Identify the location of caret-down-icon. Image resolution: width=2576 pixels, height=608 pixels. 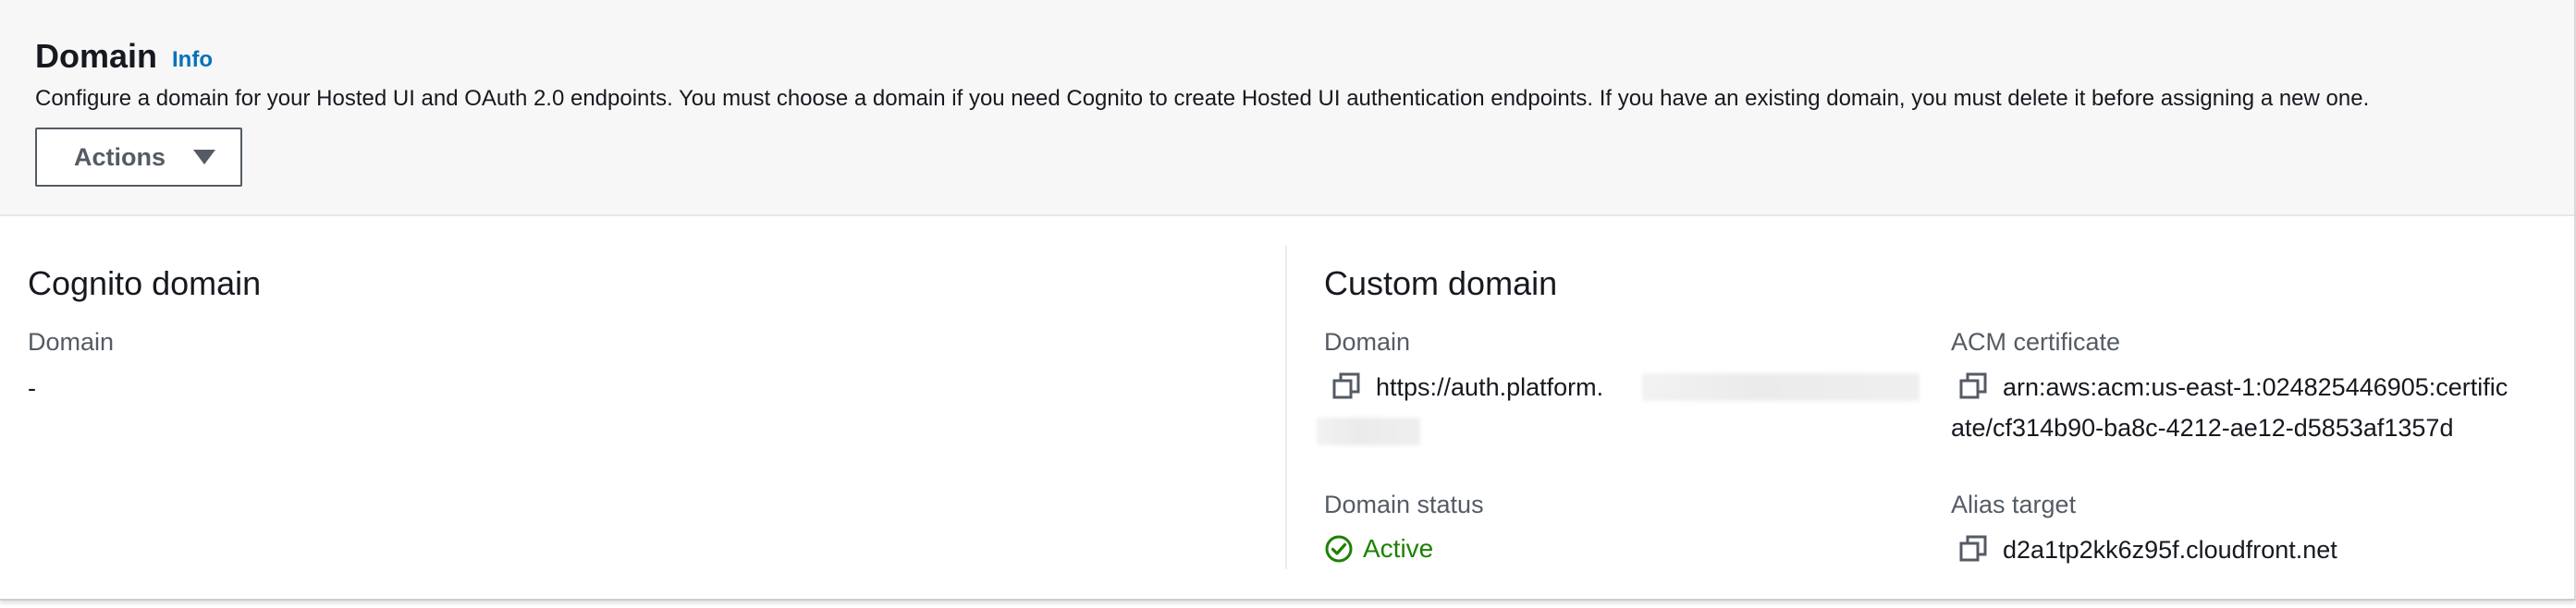
(204, 157).